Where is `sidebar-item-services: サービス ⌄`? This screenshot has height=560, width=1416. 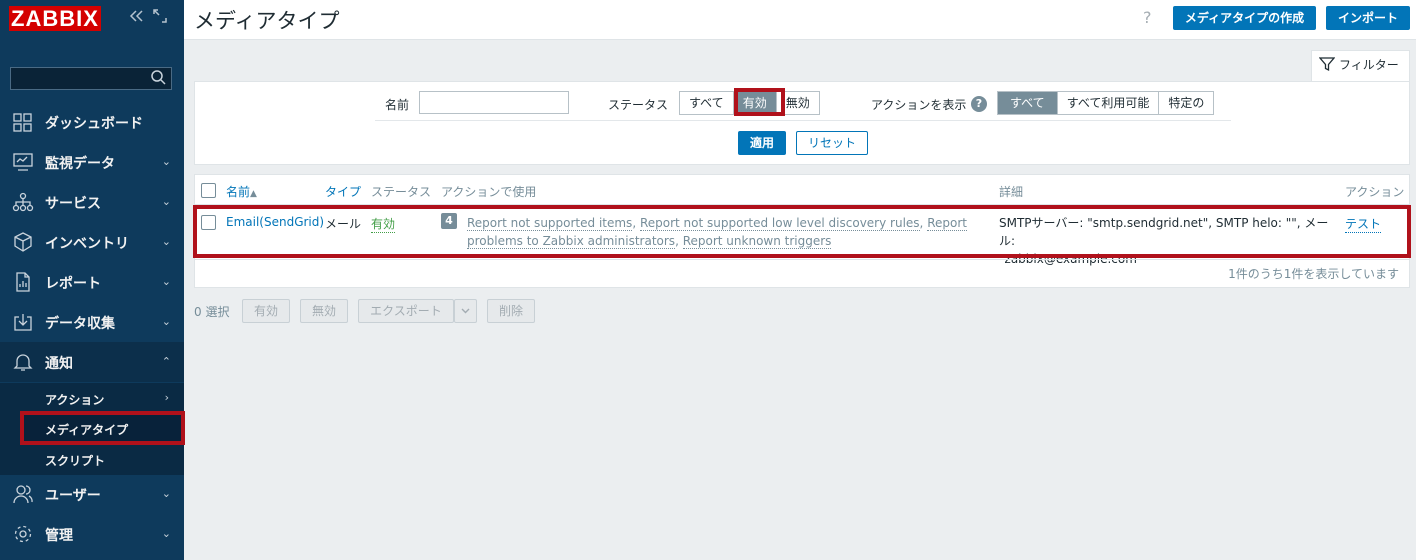
sidebar-item-services: サービス ⌄ is located at coordinates (92, 202).